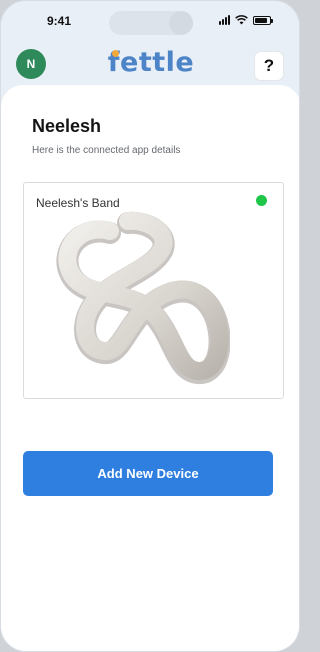 The height and width of the screenshot is (652, 320). What do you see at coordinates (224, 20) in the screenshot?
I see `cellular-signal-icon` at bounding box center [224, 20].